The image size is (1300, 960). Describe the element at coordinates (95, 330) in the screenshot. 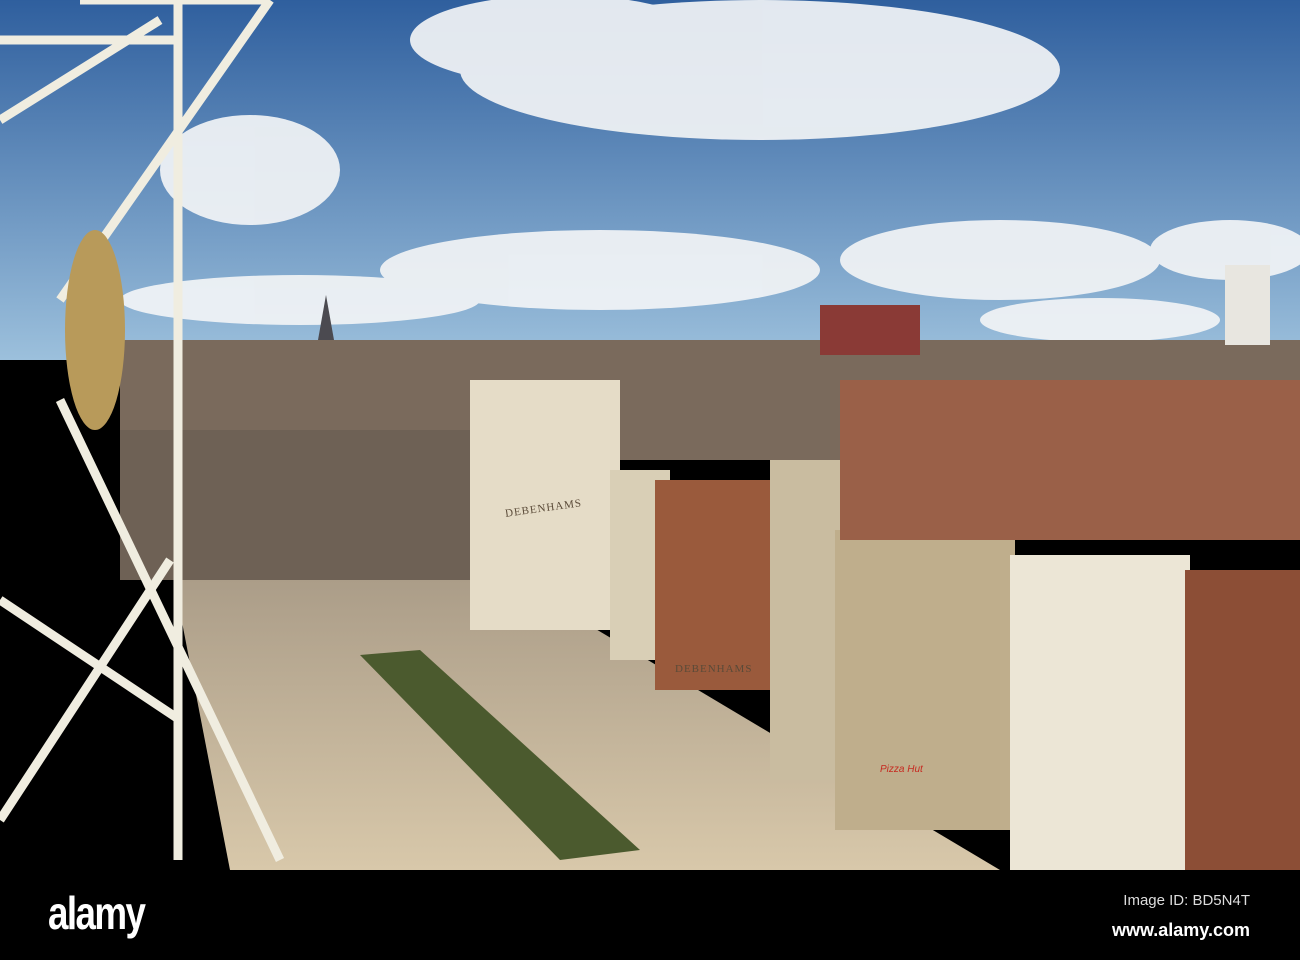

I see `wheel-hub` at that location.